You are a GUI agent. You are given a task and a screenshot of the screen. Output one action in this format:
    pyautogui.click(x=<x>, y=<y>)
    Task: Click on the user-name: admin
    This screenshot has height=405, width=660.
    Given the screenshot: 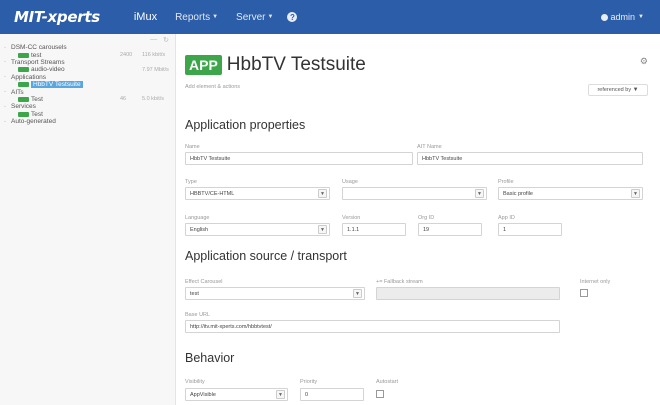 What is the action you would take?
    pyautogui.click(x=623, y=17)
    